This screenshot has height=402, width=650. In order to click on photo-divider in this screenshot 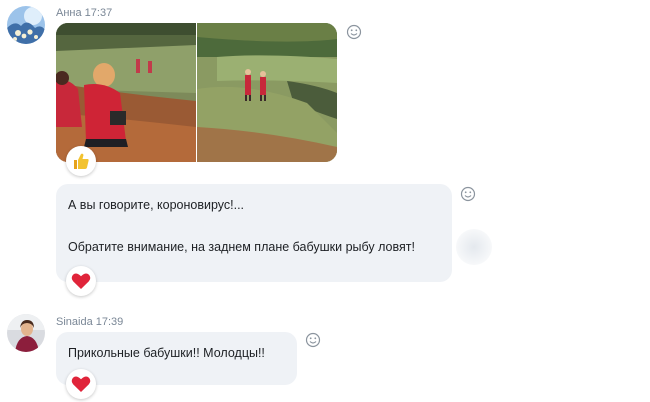, I will do `click(196, 92)`.